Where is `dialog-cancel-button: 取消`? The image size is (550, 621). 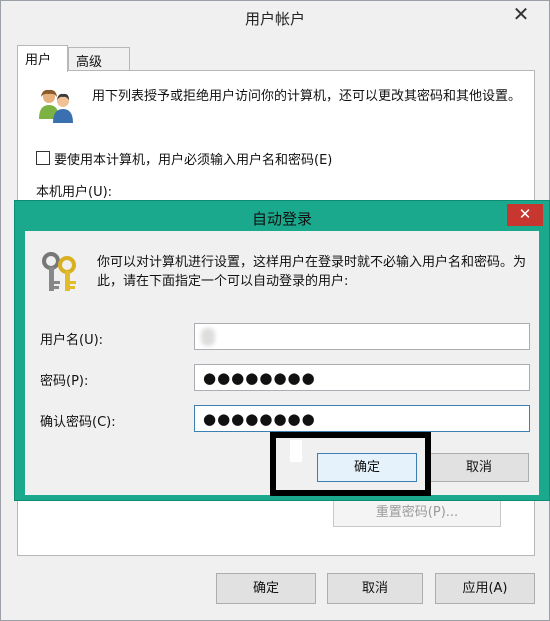 dialog-cancel-button: 取消 is located at coordinates (479, 467).